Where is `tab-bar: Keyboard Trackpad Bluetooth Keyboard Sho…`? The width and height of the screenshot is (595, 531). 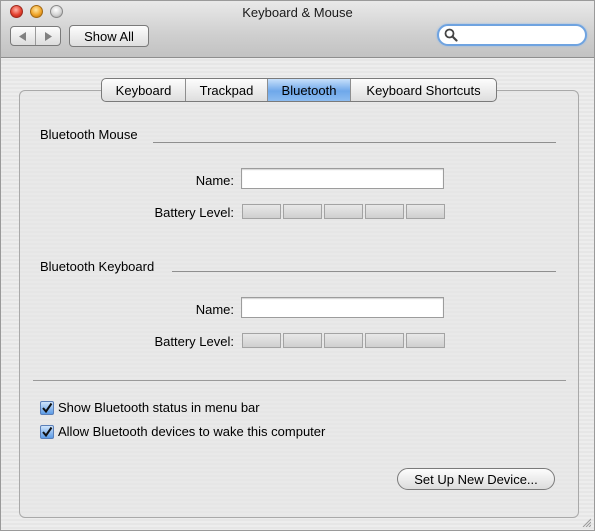 tab-bar: Keyboard Trackpad Bluetooth Keyboard Sho… is located at coordinates (299, 90).